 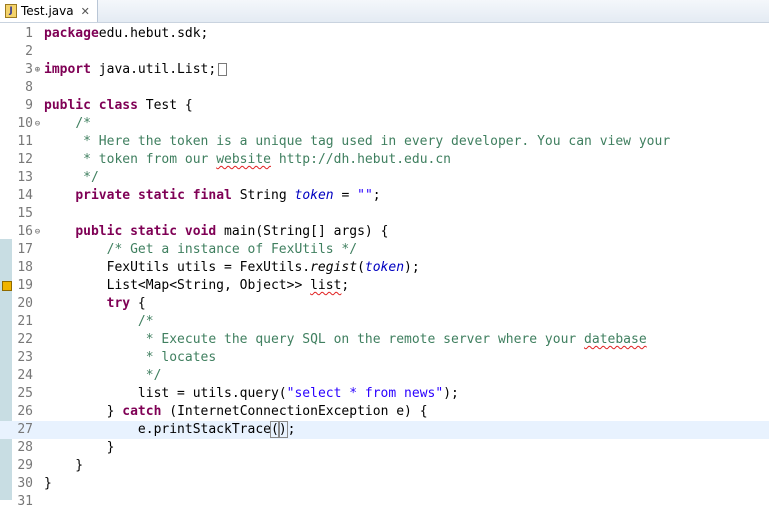 What do you see at coordinates (384, 376) in the screenshot?
I see `code-line: 24 */` at bounding box center [384, 376].